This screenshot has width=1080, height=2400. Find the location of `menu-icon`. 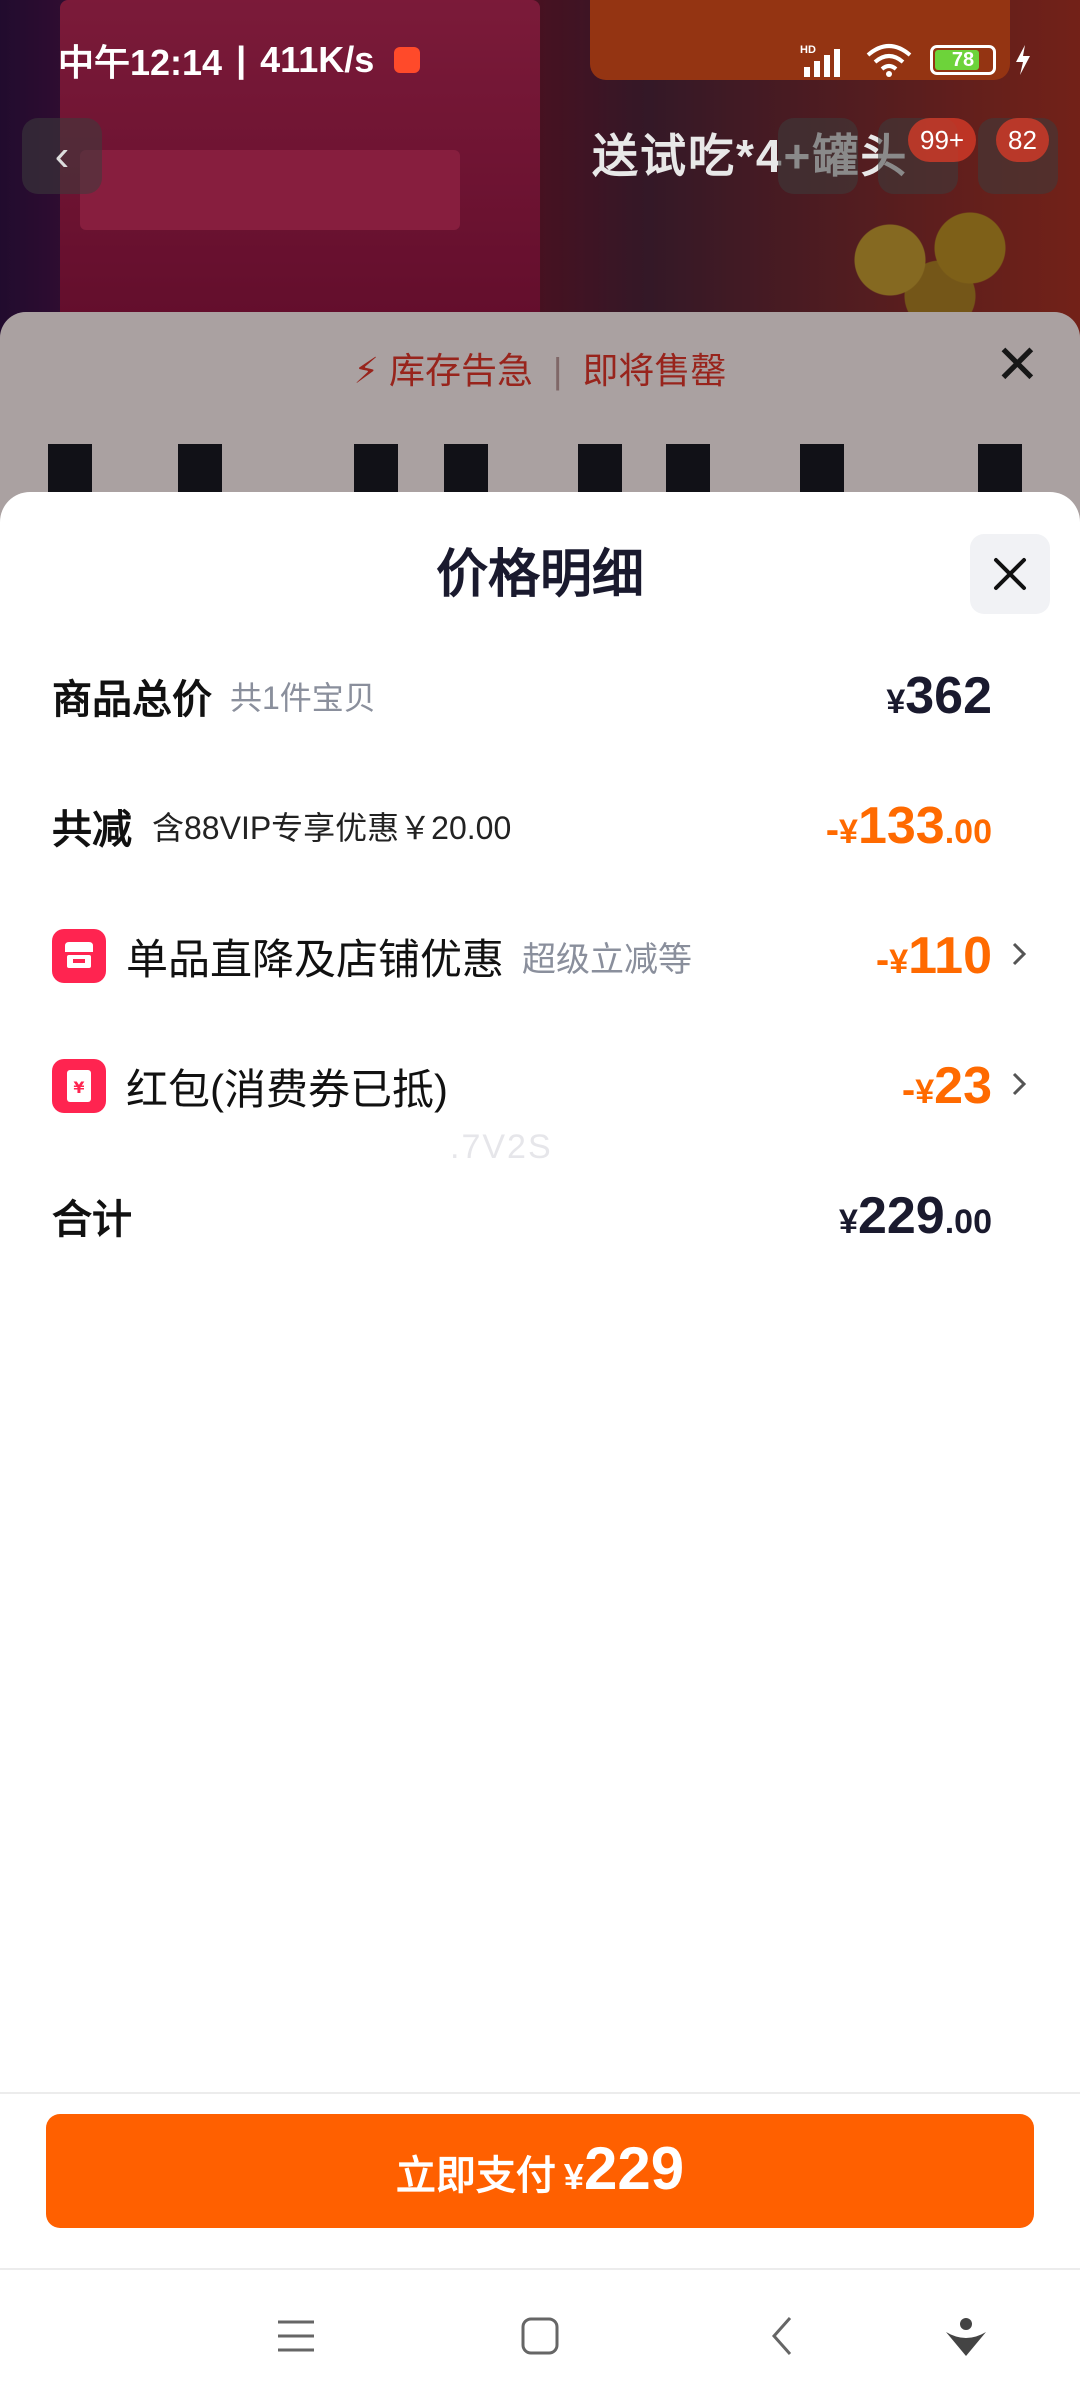

menu-icon is located at coordinates (296, 2336).